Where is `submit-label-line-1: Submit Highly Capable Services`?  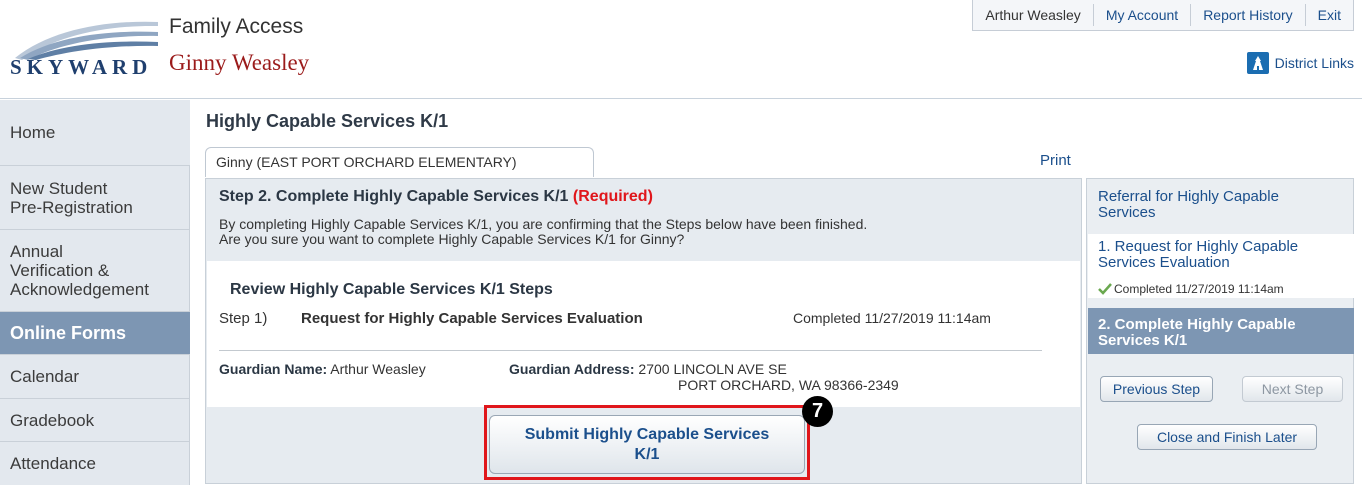
submit-label-line-1: Submit Highly Capable Services is located at coordinates (647, 434).